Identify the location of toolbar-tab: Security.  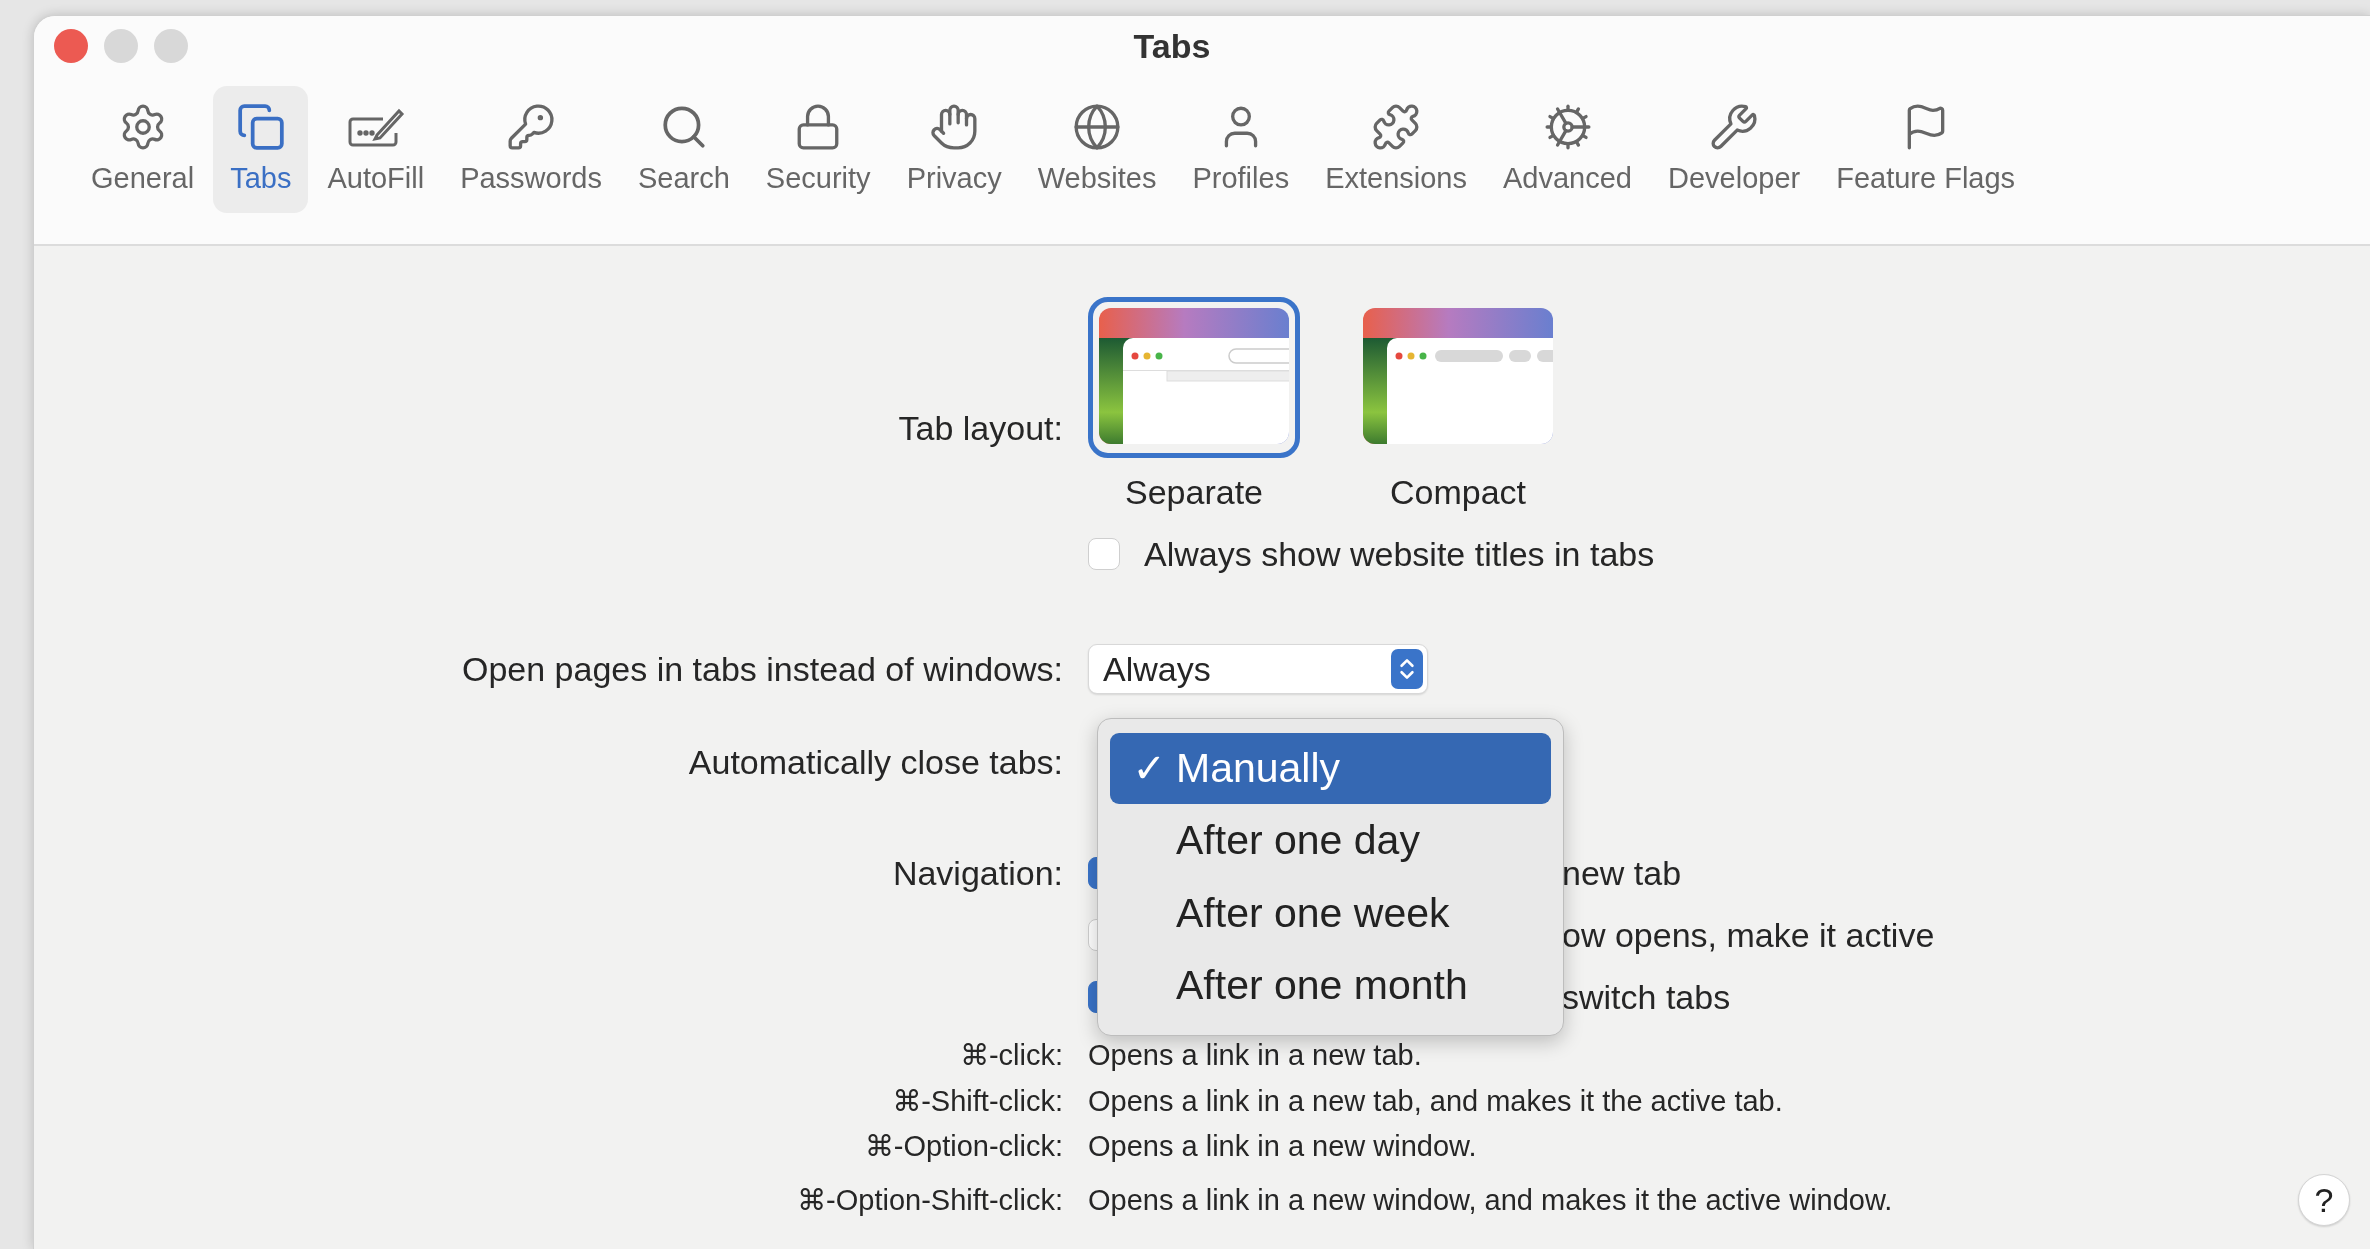
(818, 149).